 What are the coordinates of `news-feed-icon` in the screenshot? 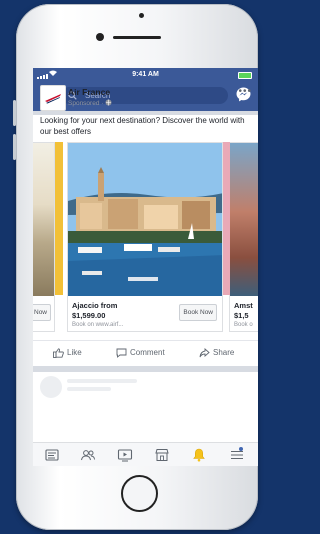 It's located at (52, 455).